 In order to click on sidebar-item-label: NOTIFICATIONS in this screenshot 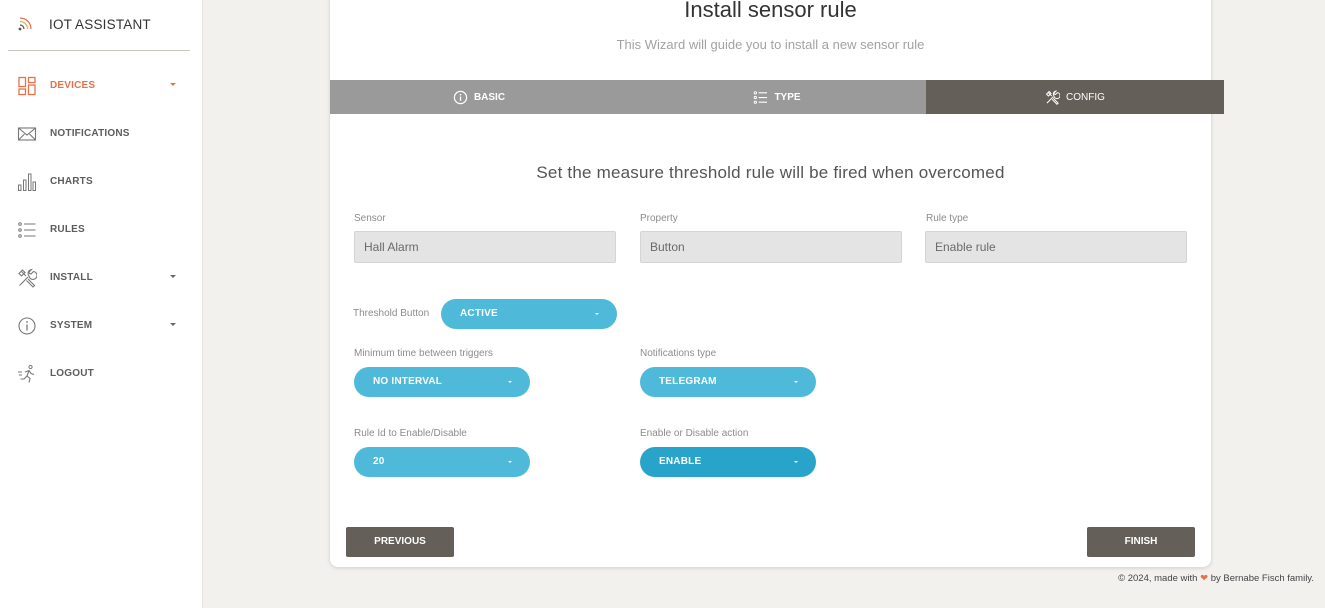, I will do `click(90, 133)`.